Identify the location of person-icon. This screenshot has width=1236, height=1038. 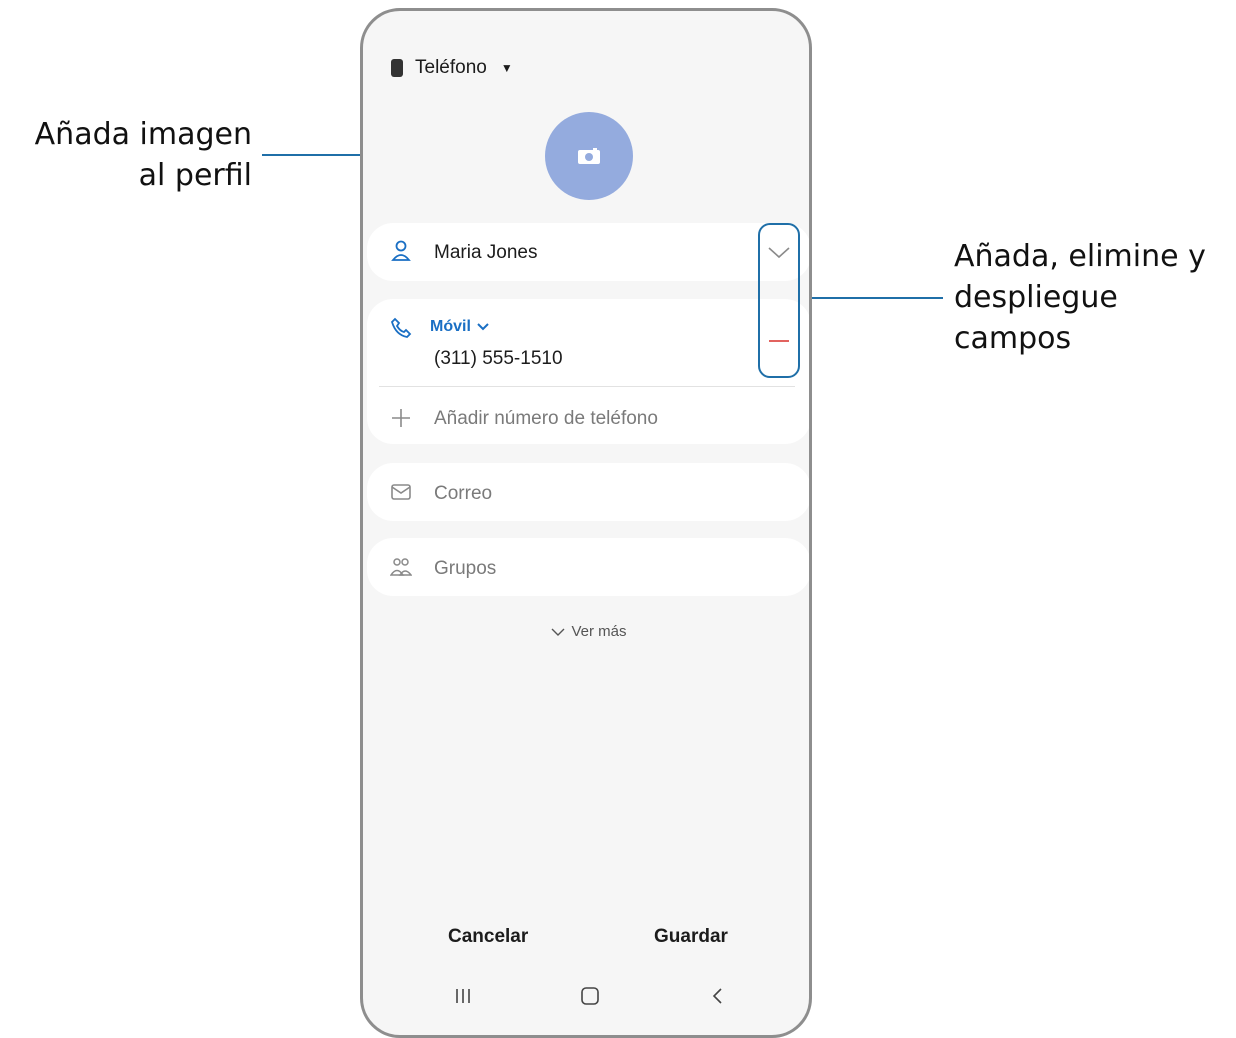
(401, 250).